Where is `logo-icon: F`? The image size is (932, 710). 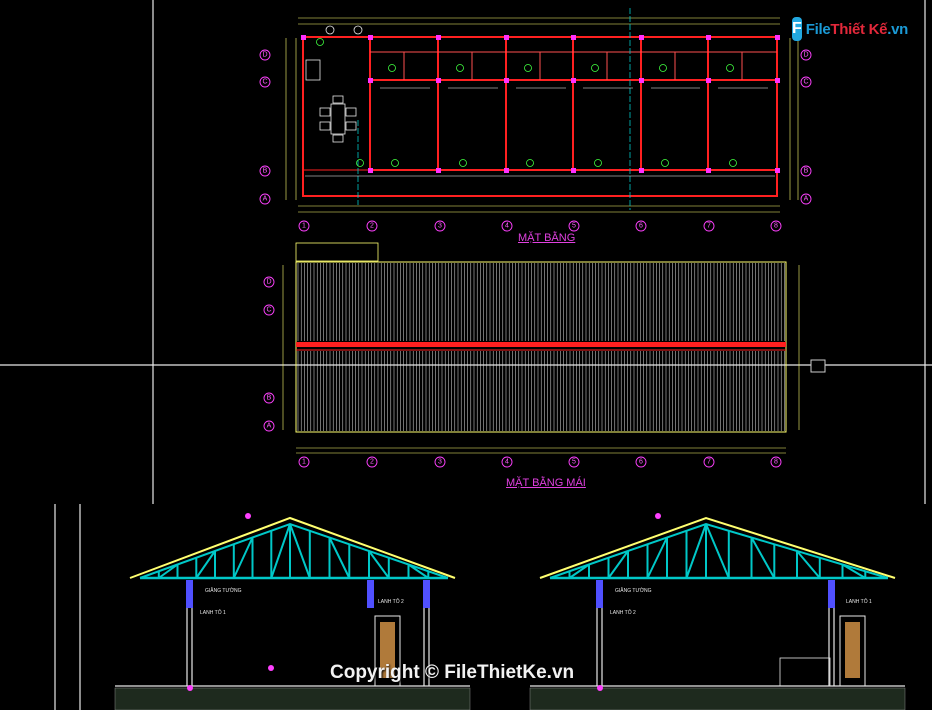 logo-icon: F is located at coordinates (797, 29).